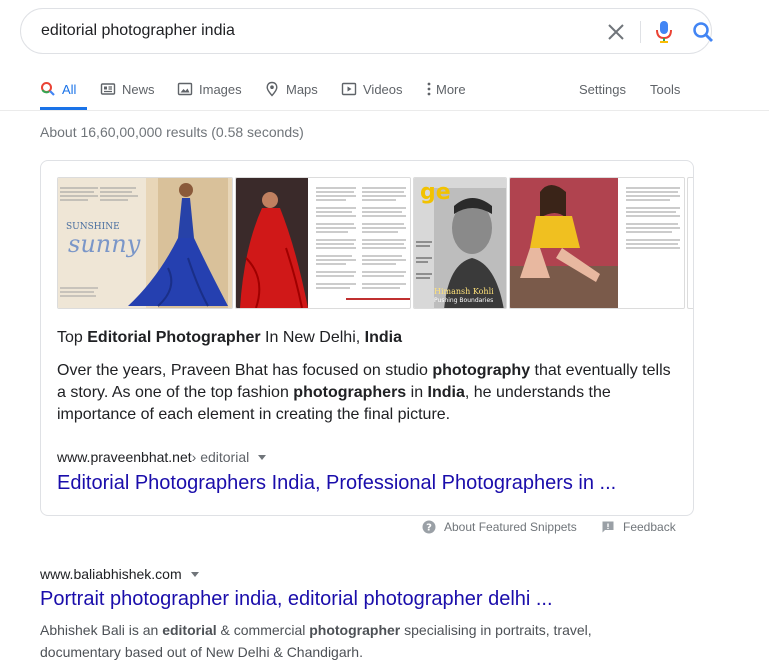 The width and height of the screenshot is (769, 671). Describe the element at coordinates (111, 574) in the screenshot. I see `result-url-domain: www.baliabhishek.com` at that location.